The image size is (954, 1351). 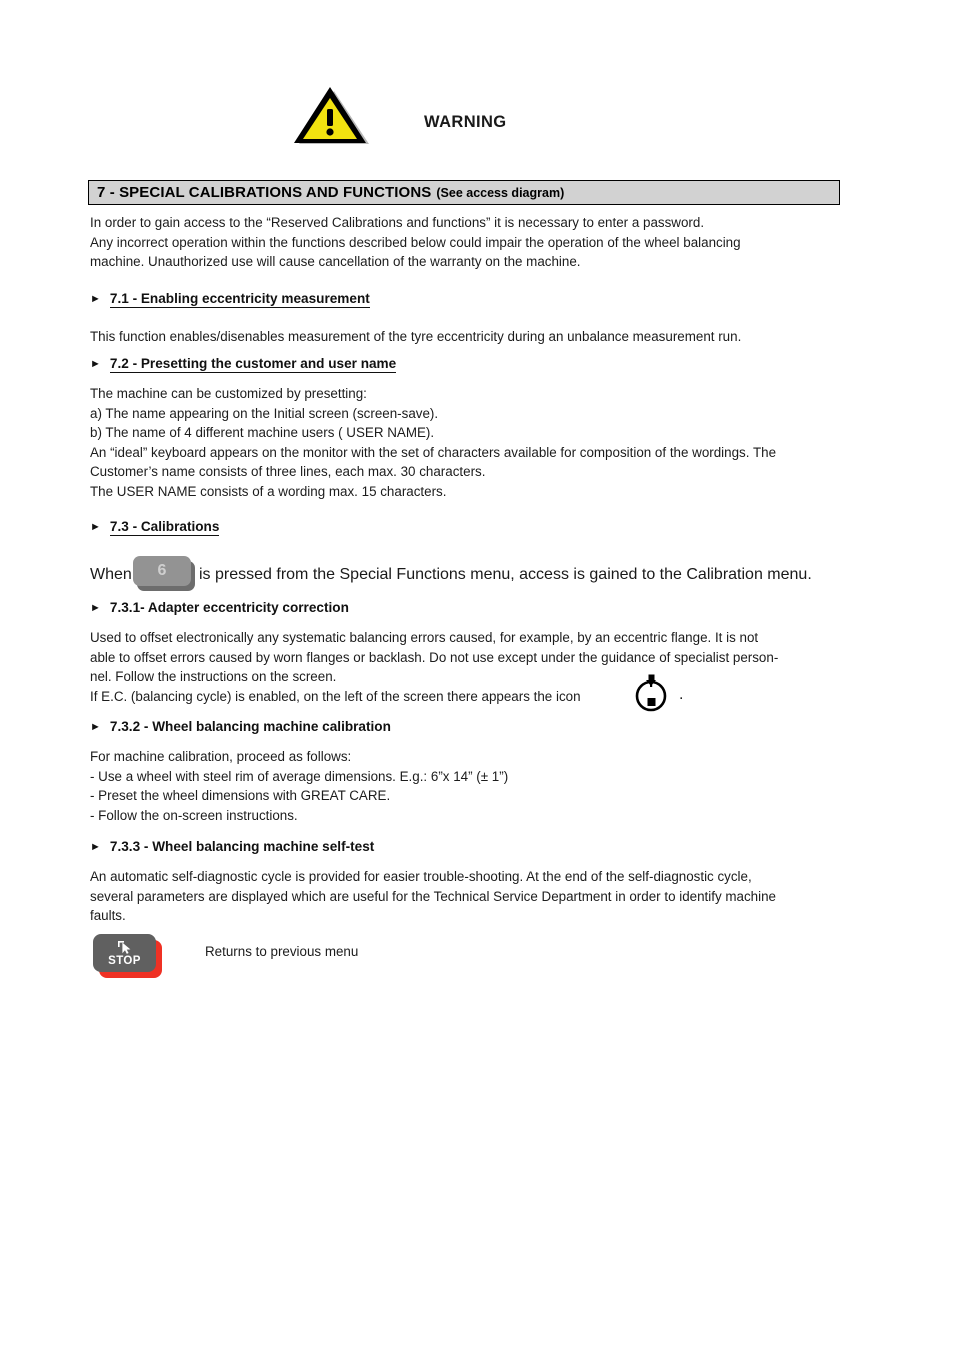 I want to click on stop-button-face: STOP, so click(x=124, y=953).